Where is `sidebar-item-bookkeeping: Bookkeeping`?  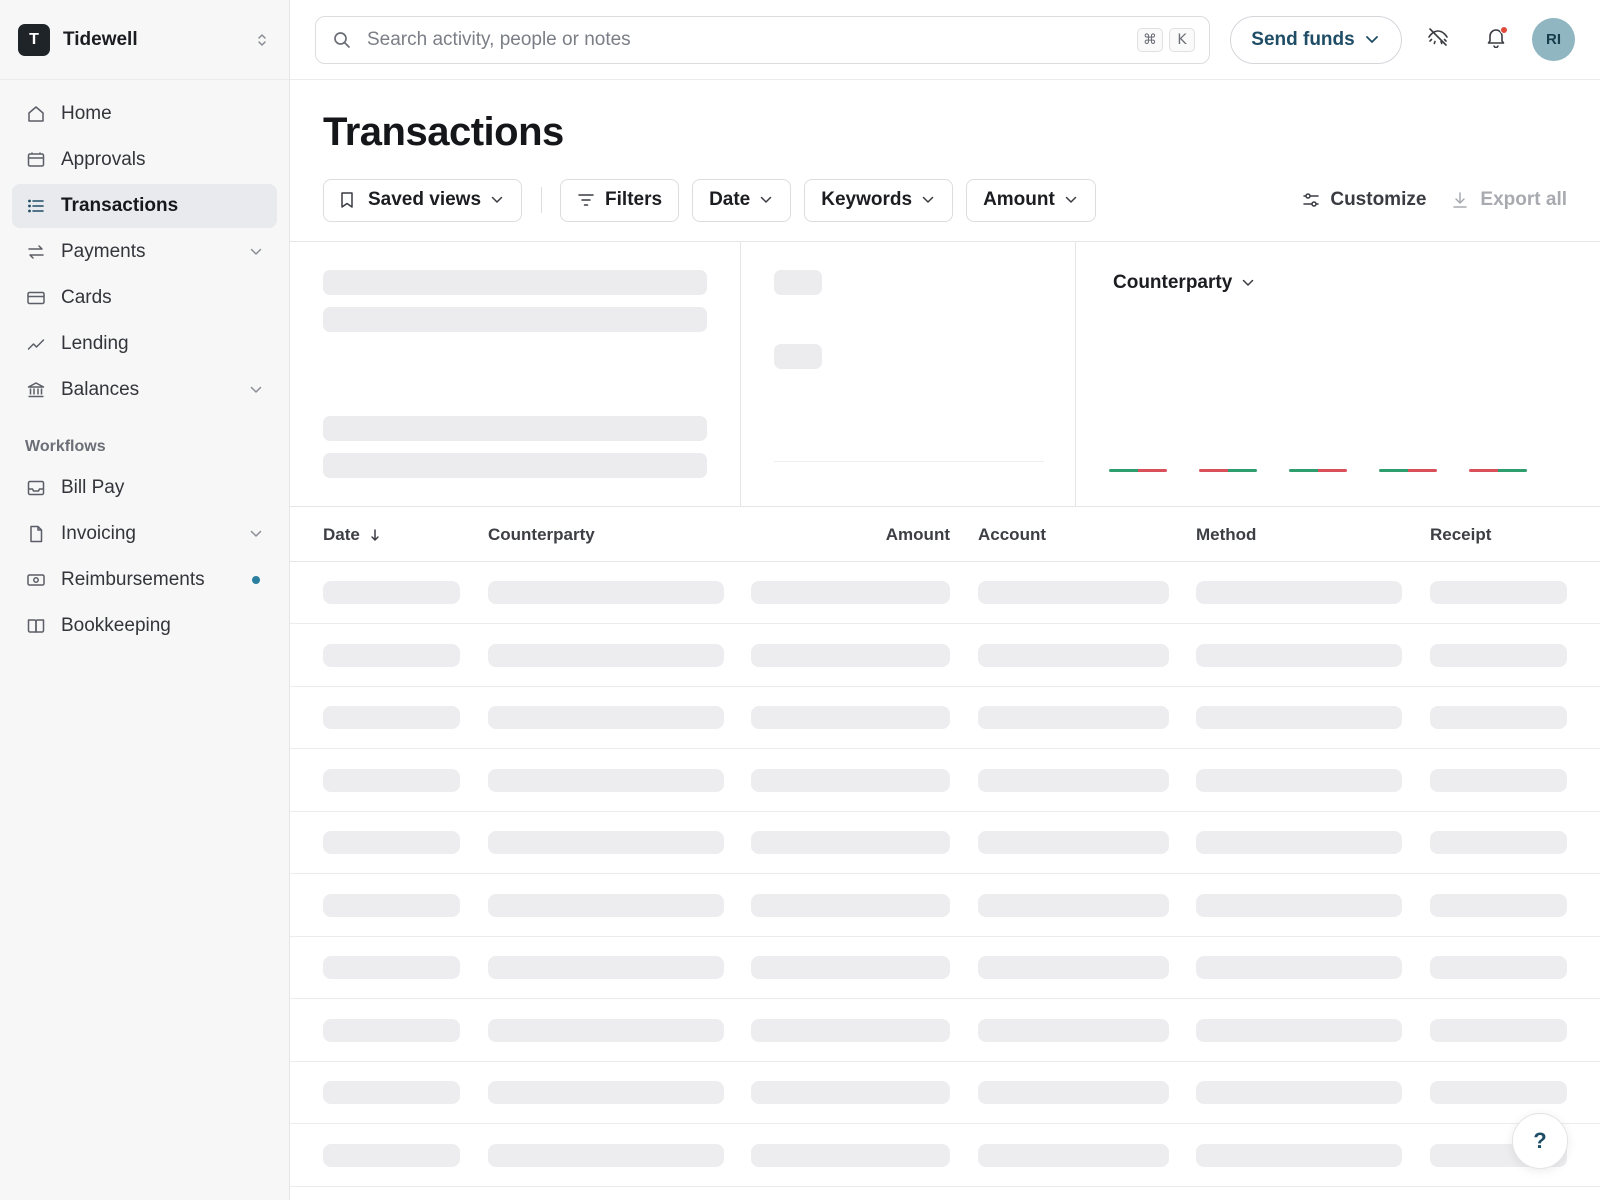 sidebar-item-bookkeeping: Bookkeeping is located at coordinates (144, 626).